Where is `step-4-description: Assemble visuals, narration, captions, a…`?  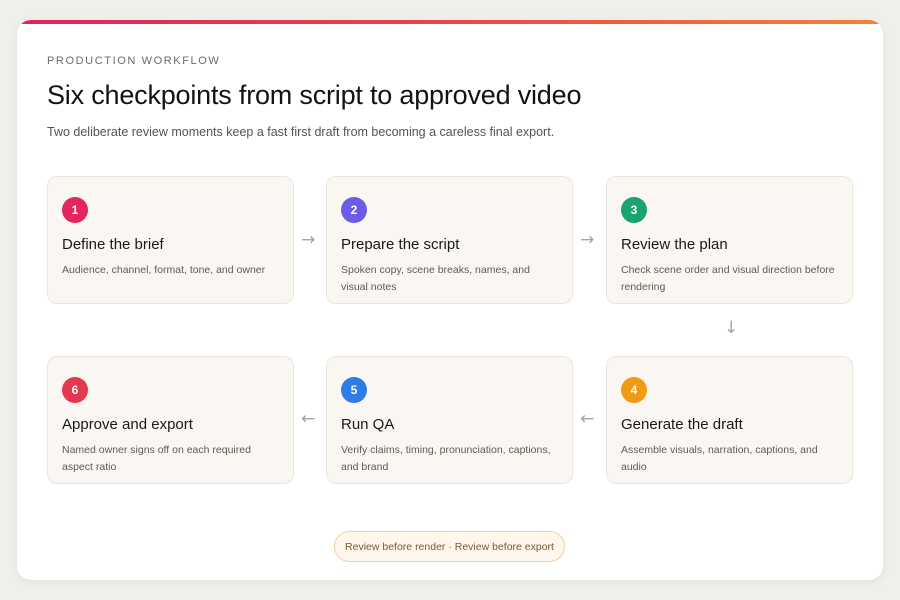 step-4-description: Assemble visuals, narration, captions, a… is located at coordinates (719, 458).